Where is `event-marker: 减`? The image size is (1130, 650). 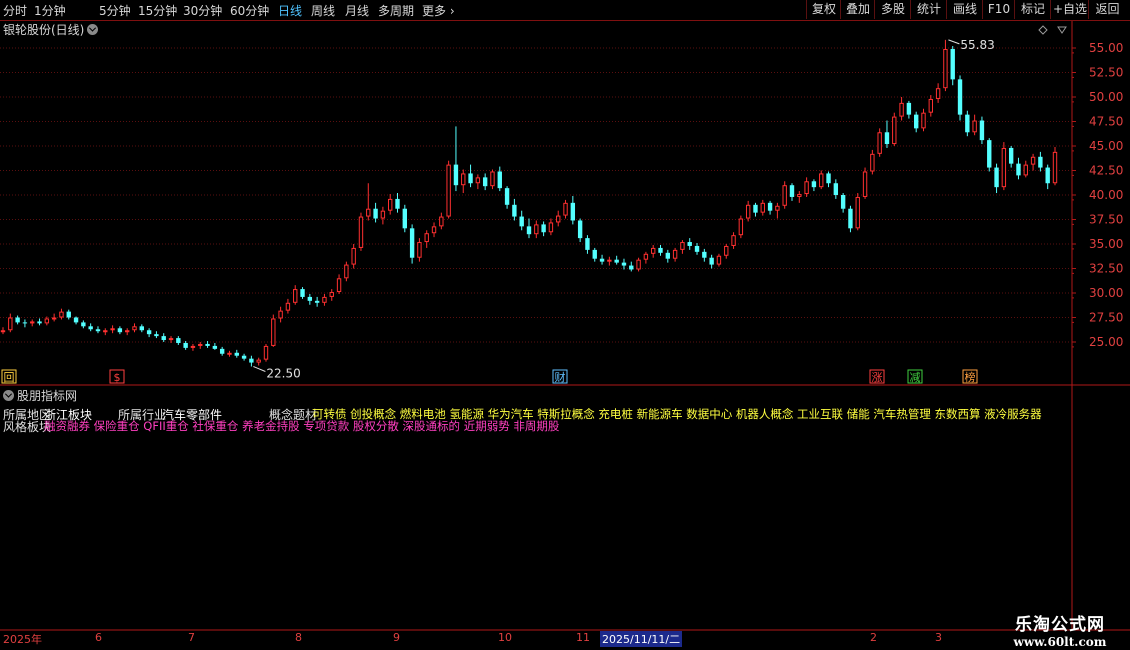 event-marker: 减 is located at coordinates (915, 377).